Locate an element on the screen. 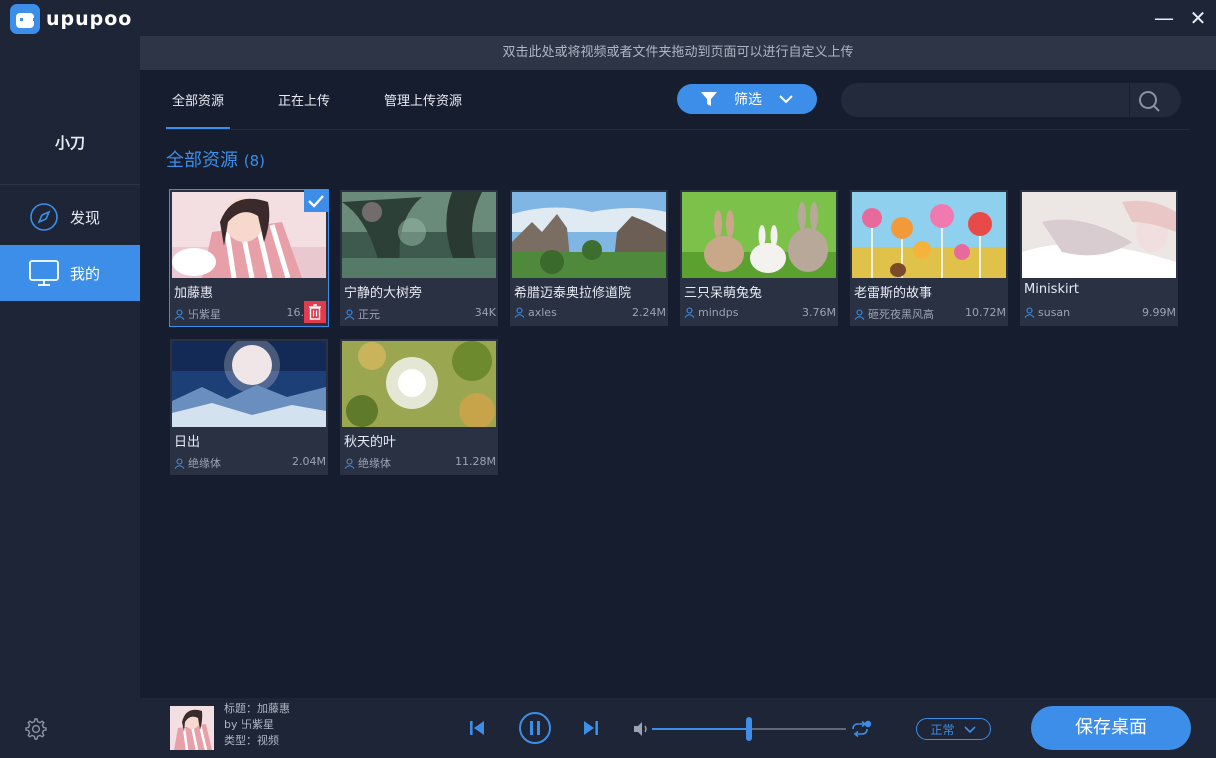 The height and width of the screenshot is (758, 1216). player-bar: 标题：加藤惠 by 卐紫星 类型：视频 正常 保存桌面 is located at coordinates (678, 728).